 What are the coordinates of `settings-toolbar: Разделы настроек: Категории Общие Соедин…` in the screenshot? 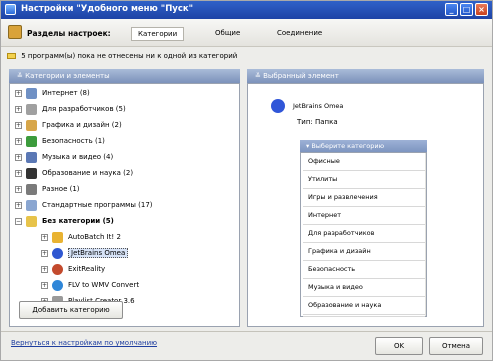 It's located at (246, 33).